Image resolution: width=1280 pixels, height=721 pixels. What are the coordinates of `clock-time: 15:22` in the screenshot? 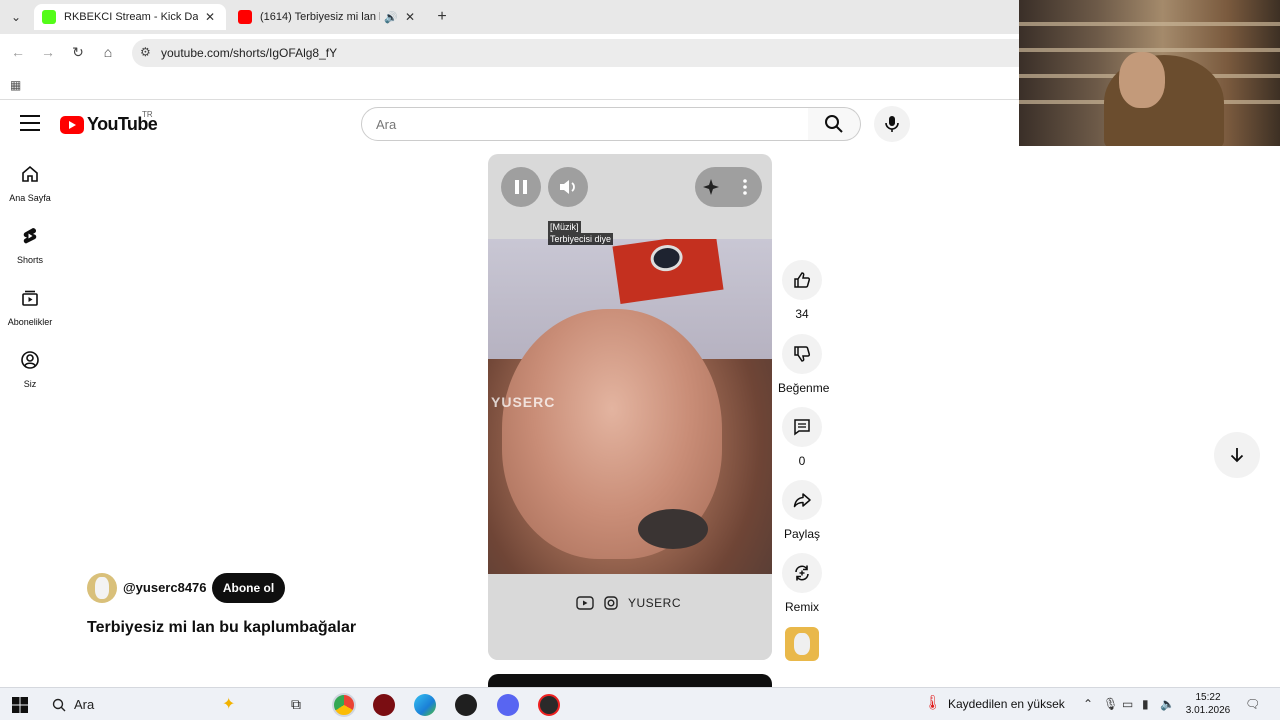 It's located at (1208, 697).